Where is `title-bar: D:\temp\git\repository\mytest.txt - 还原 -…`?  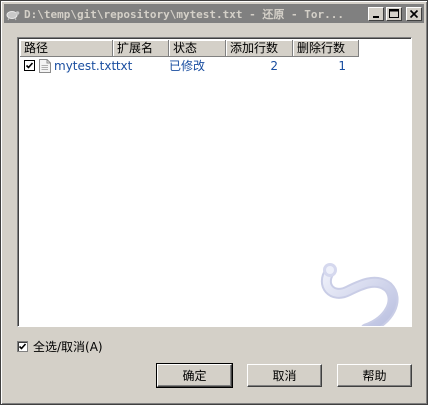 title-bar: D:\temp\git\repository\mytest.txt - 还原 -… is located at coordinates (214, 13).